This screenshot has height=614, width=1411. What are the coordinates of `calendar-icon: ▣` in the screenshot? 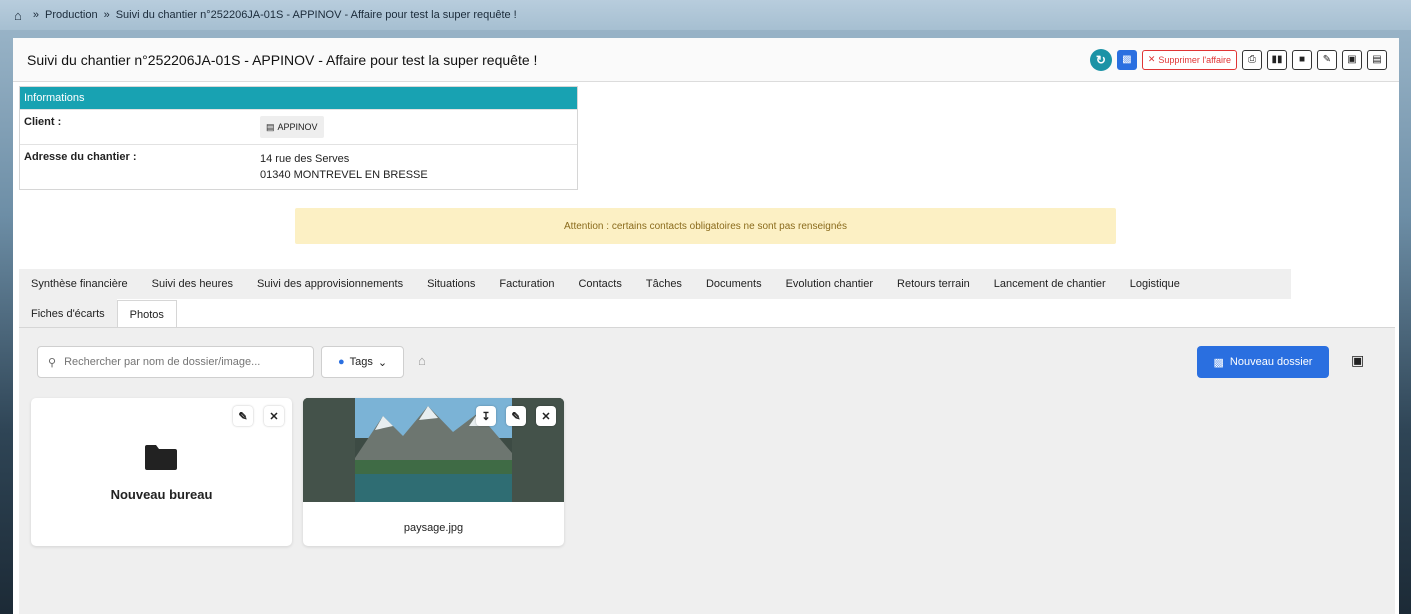 It's located at (1352, 59).